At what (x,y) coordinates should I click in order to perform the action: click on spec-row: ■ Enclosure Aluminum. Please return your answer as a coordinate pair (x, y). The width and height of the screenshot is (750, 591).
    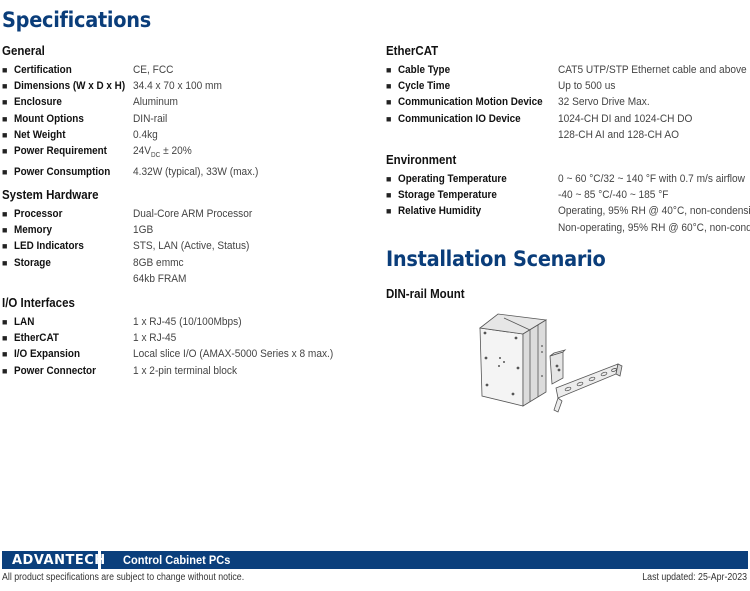
    Looking at the image, I should click on (135, 102).